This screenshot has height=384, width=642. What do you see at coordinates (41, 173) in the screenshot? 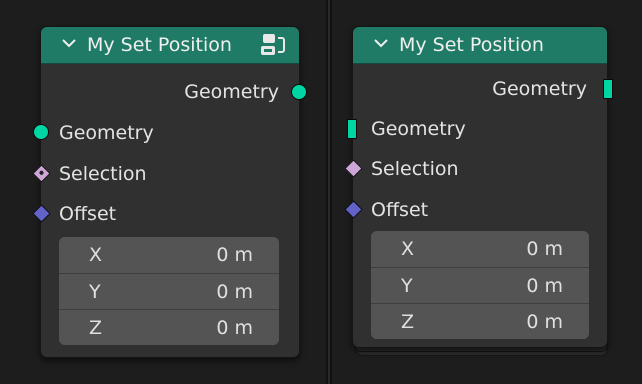
I see `diamond-dot-socket-icon` at bounding box center [41, 173].